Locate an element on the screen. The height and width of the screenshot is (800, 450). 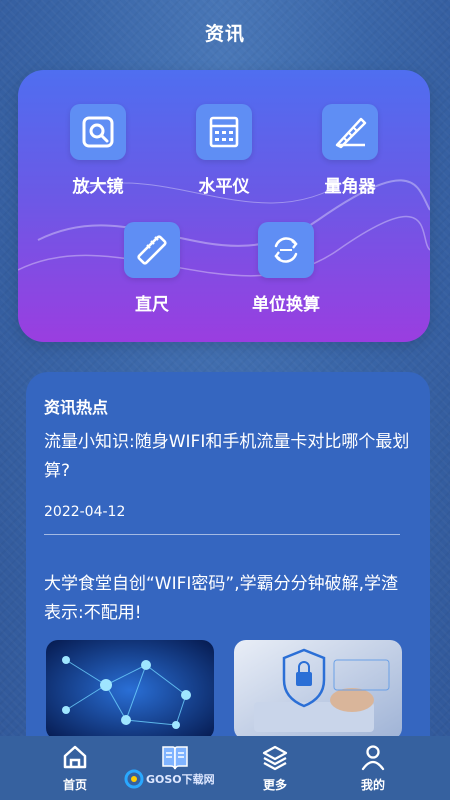
tool-label: 水平仪 is located at coordinates (224, 187).